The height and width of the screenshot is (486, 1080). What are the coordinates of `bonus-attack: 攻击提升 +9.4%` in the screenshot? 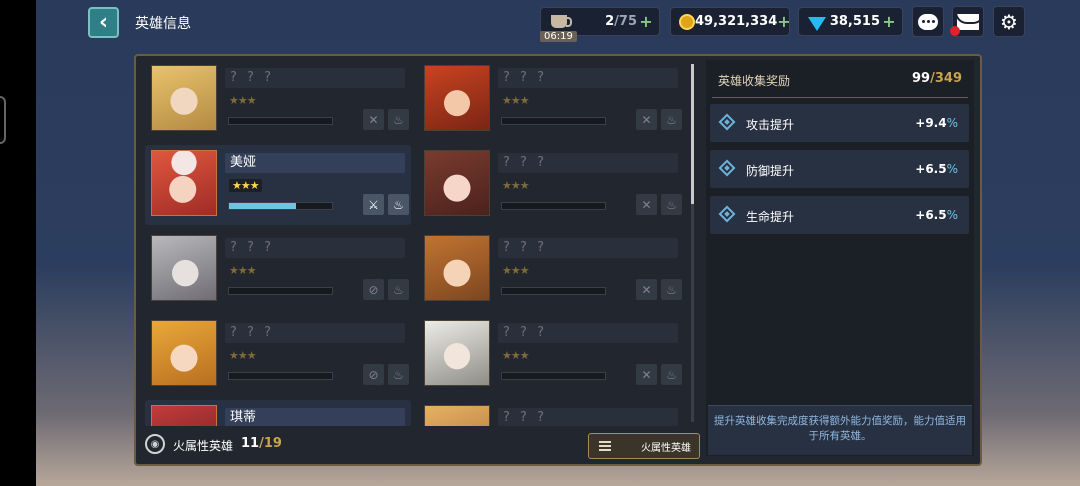 It's located at (839, 123).